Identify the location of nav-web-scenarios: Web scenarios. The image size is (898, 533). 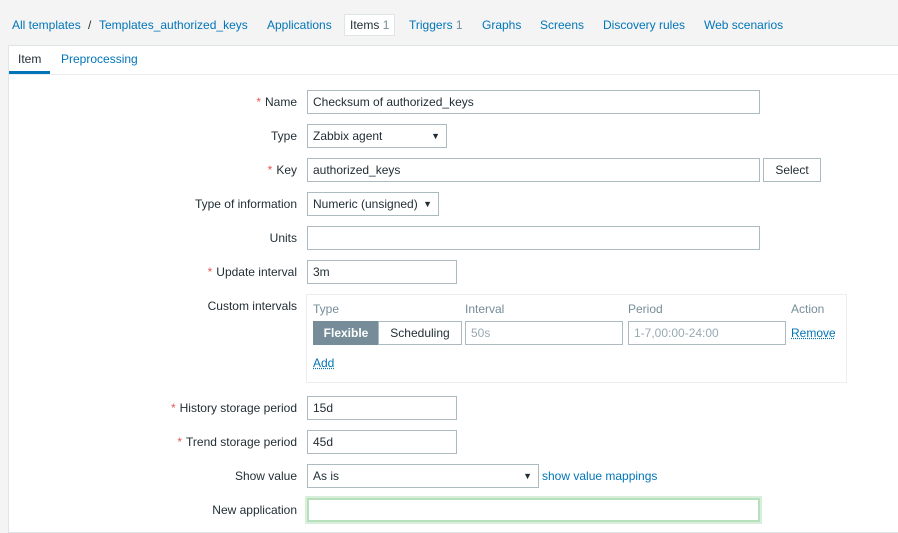
(743, 25).